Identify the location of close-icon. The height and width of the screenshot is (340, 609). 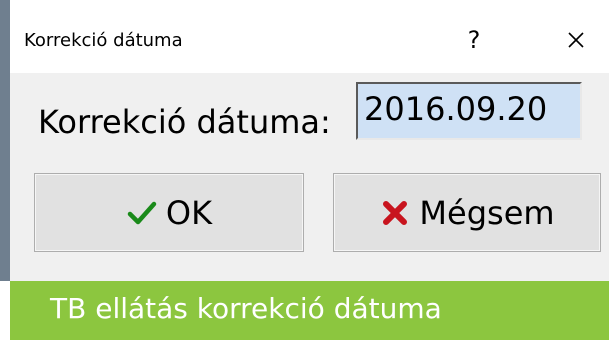
(576, 40).